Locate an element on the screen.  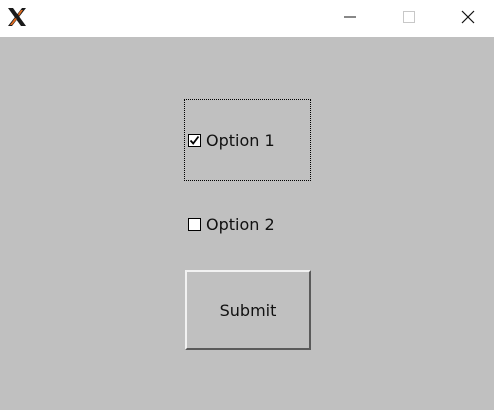
close-icon is located at coordinates (468, 18).